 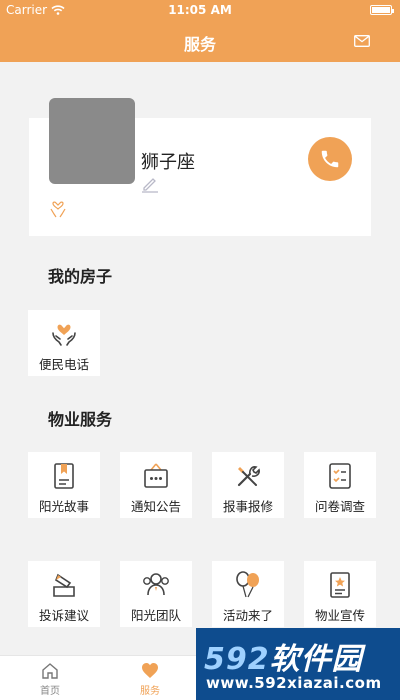 What do you see at coordinates (199, 44) in the screenshot?
I see `page-title: 服务` at bounding box center [199, 44].